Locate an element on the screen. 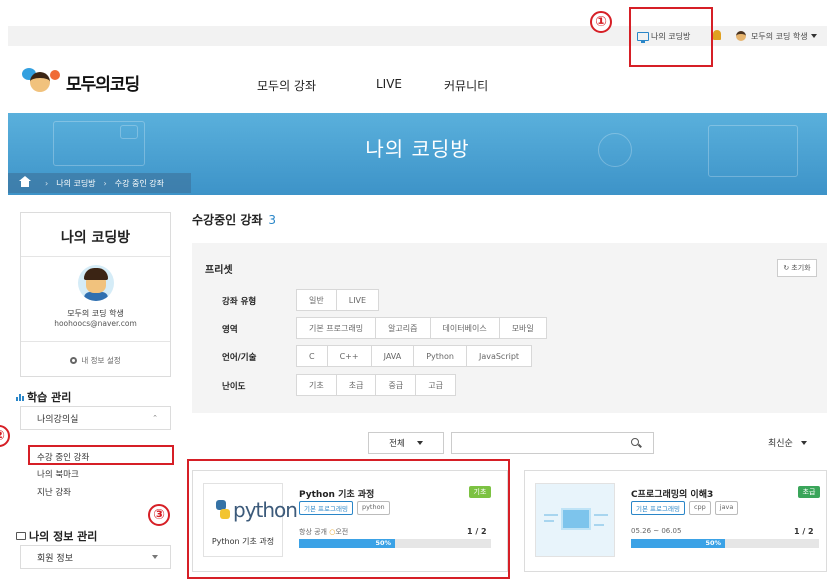  site-logo: 모두의코딩 is located at coordinates (81, 82).